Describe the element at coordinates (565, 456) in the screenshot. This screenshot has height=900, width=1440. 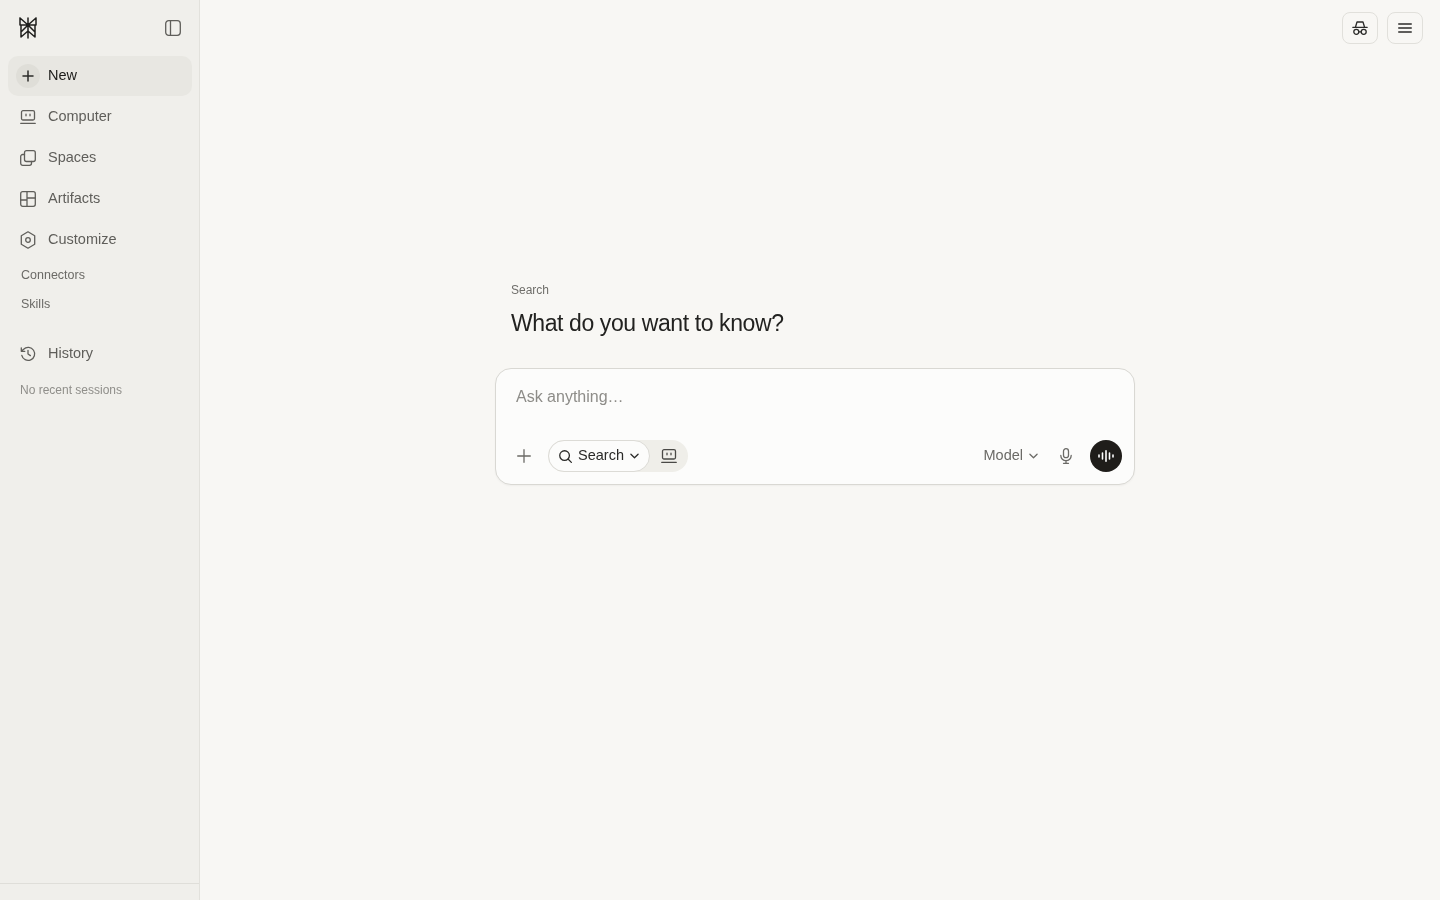
I see `search-icon` at that location.